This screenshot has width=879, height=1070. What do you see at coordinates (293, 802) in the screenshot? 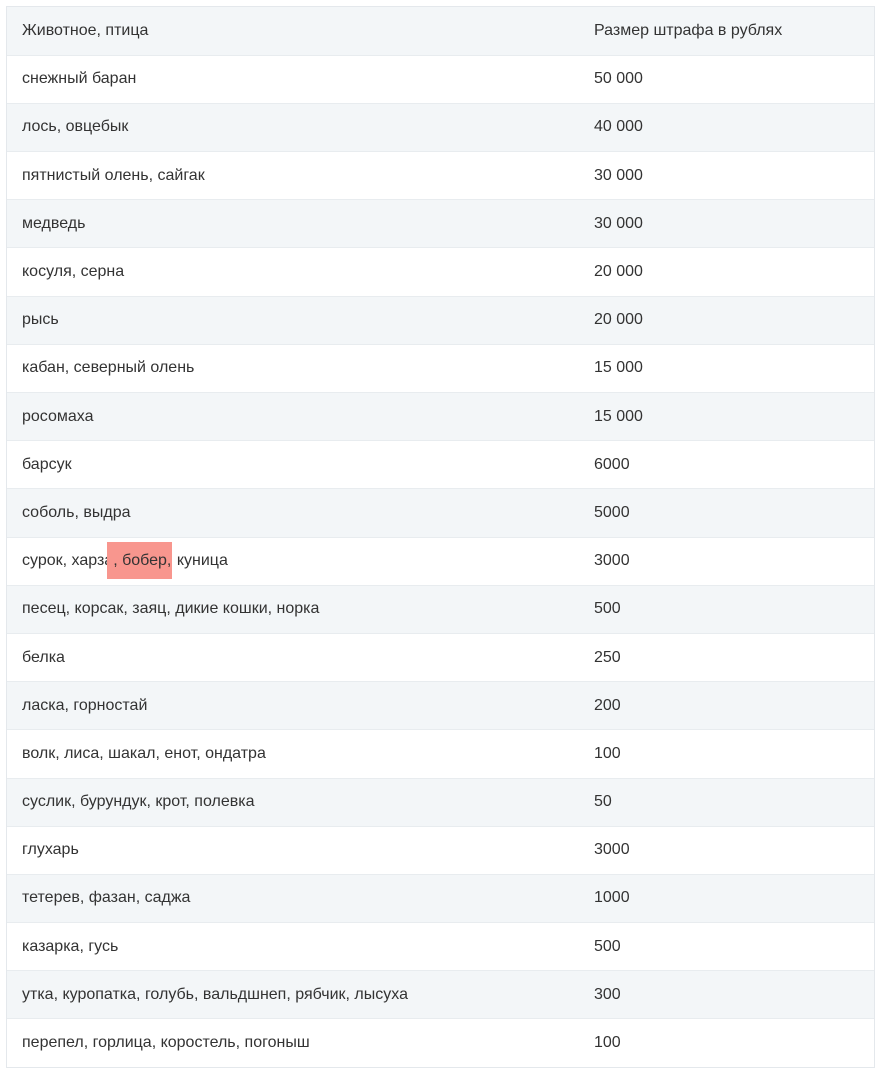
I see `animal-cell: суслик, бурундук, крот, полевка` at bounding box center [293, 802].